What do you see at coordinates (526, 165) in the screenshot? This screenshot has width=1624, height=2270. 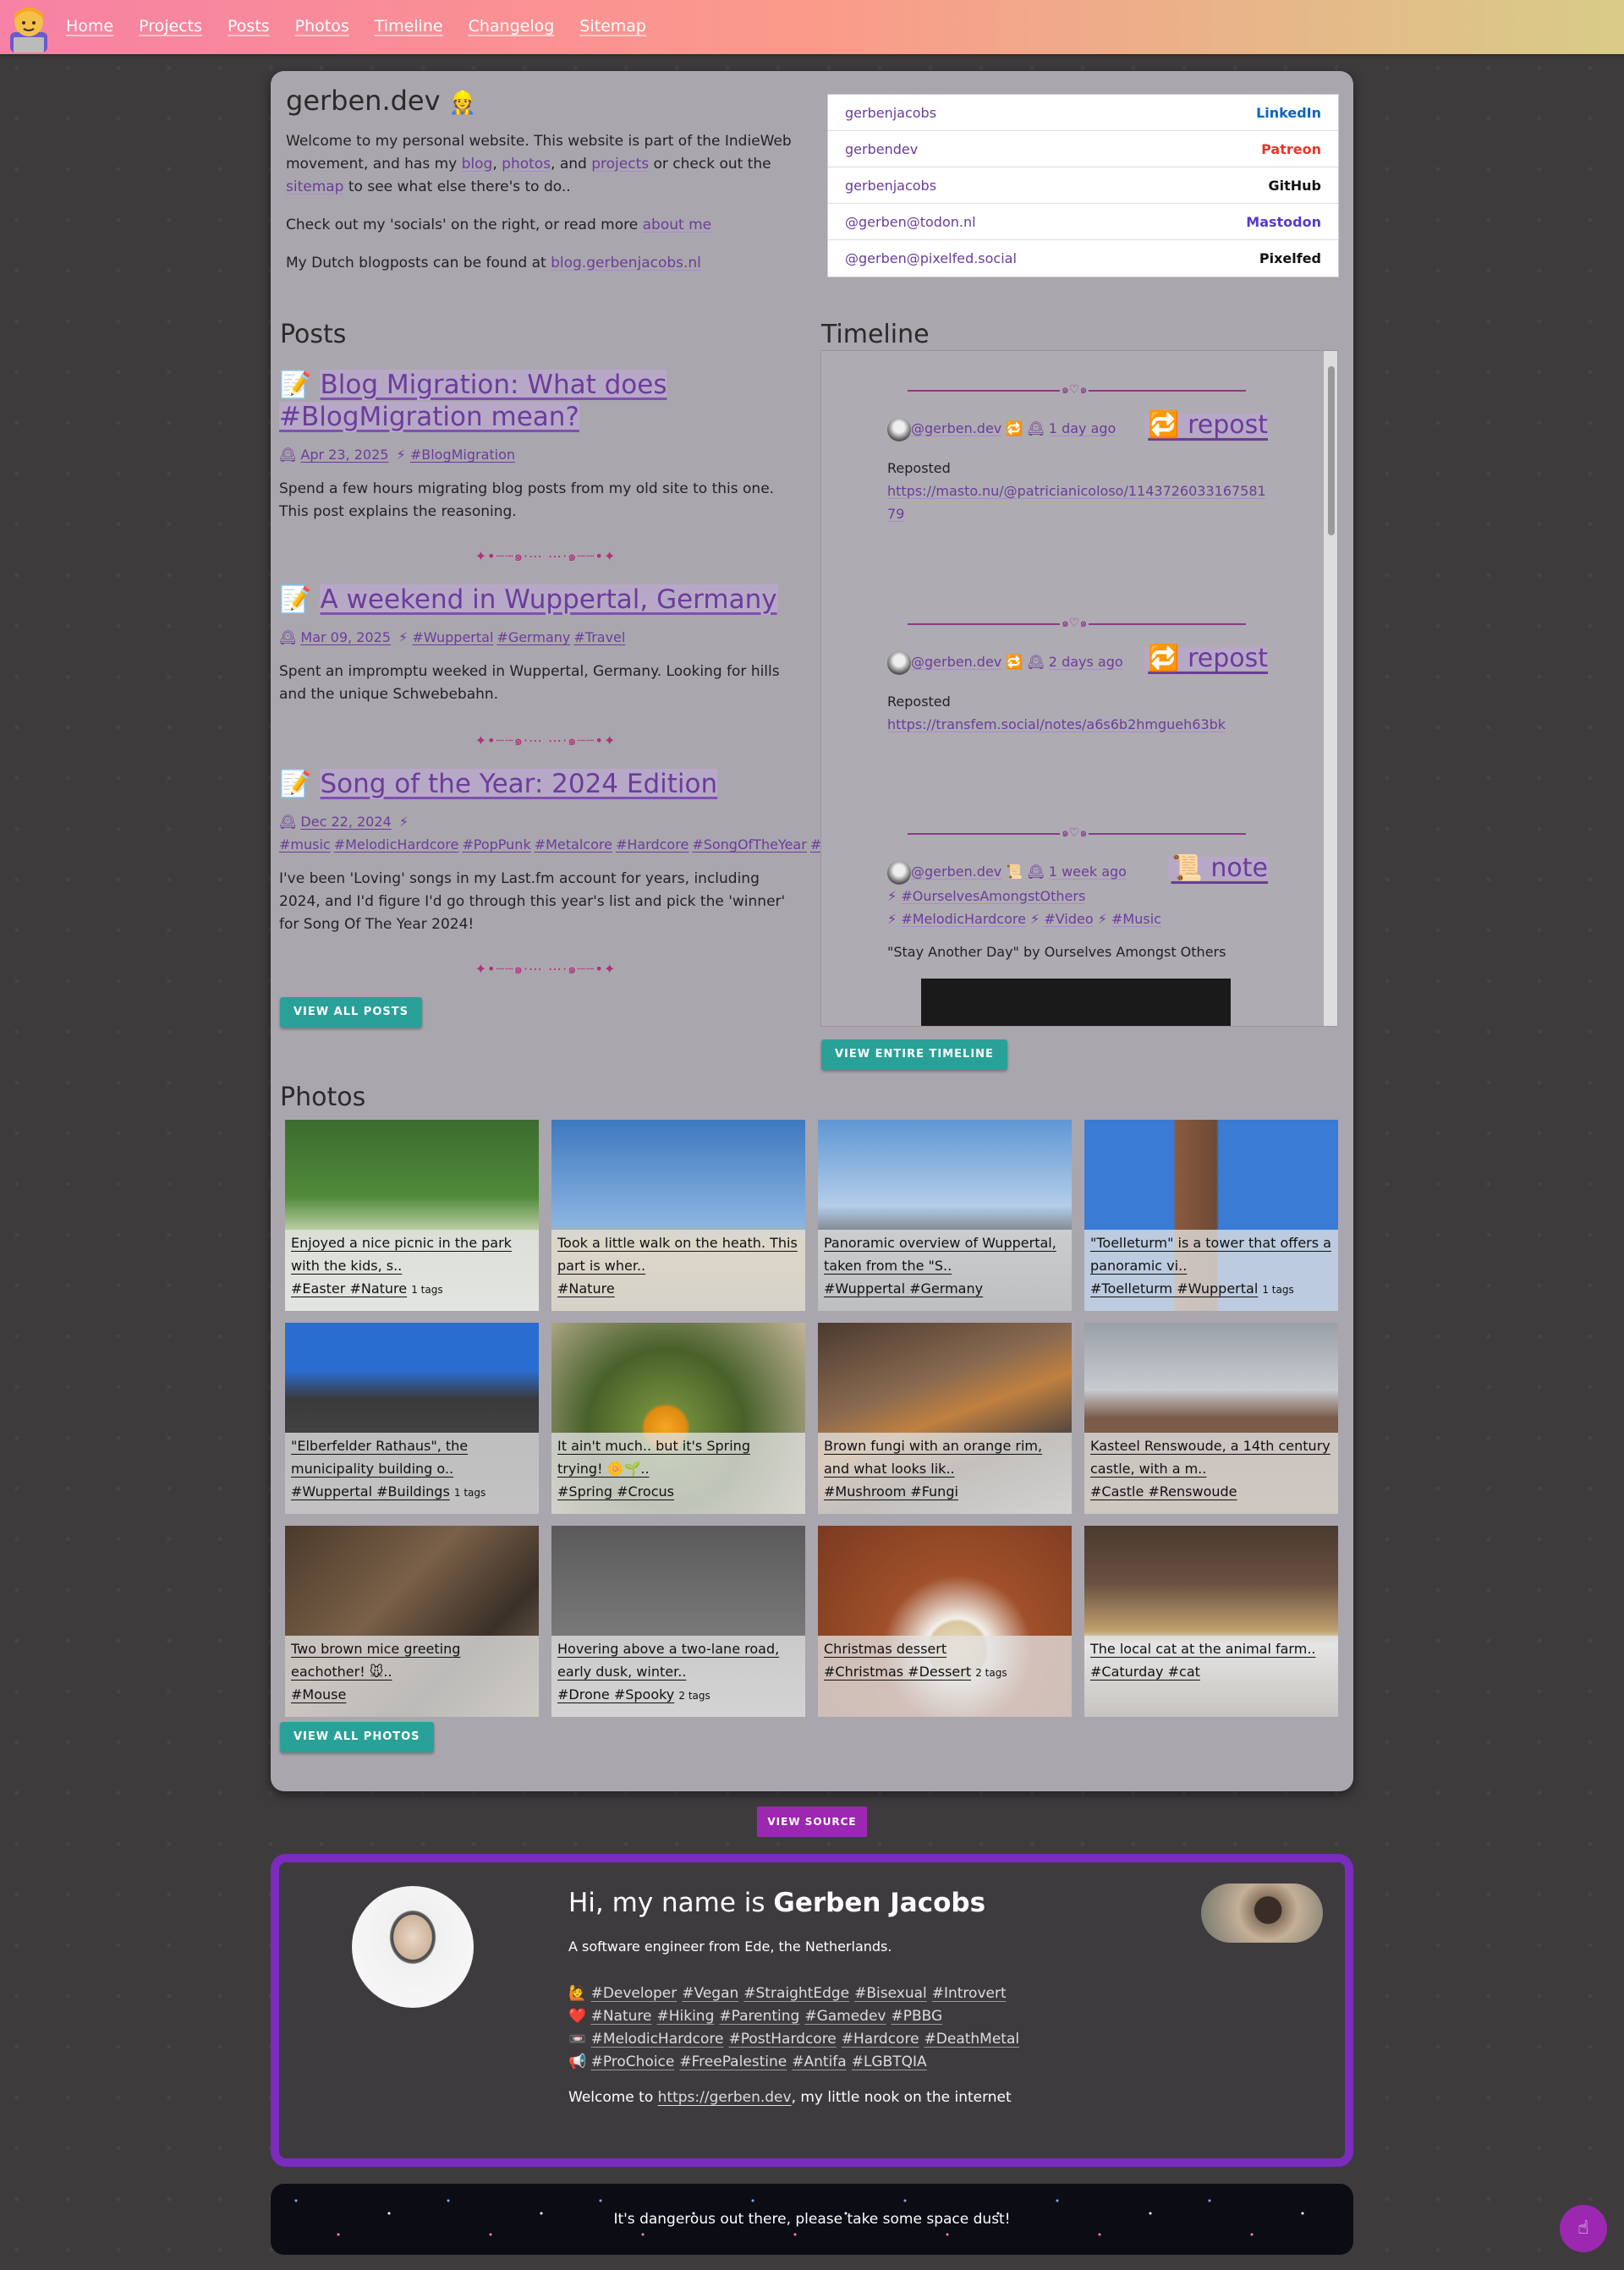 I see `photos-link: photos` at bounding box center [526, 165].